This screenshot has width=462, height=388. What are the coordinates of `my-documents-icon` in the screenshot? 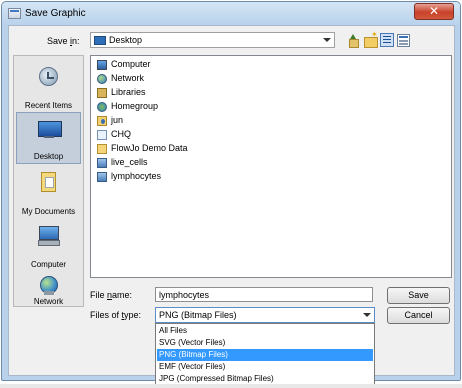 It's located at (48, 182).